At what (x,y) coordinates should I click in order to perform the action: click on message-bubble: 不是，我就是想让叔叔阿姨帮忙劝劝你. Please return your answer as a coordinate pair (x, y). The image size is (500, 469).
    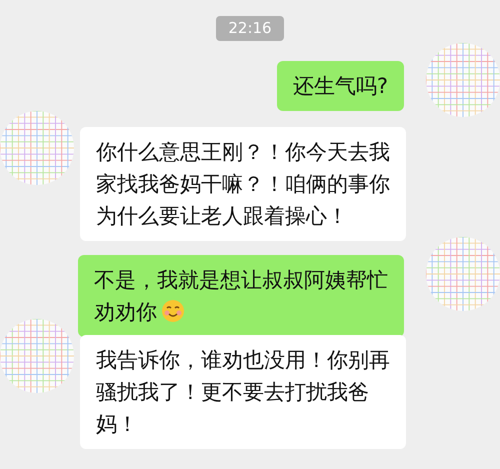
    Looking at the image, I should click on (241, 295).